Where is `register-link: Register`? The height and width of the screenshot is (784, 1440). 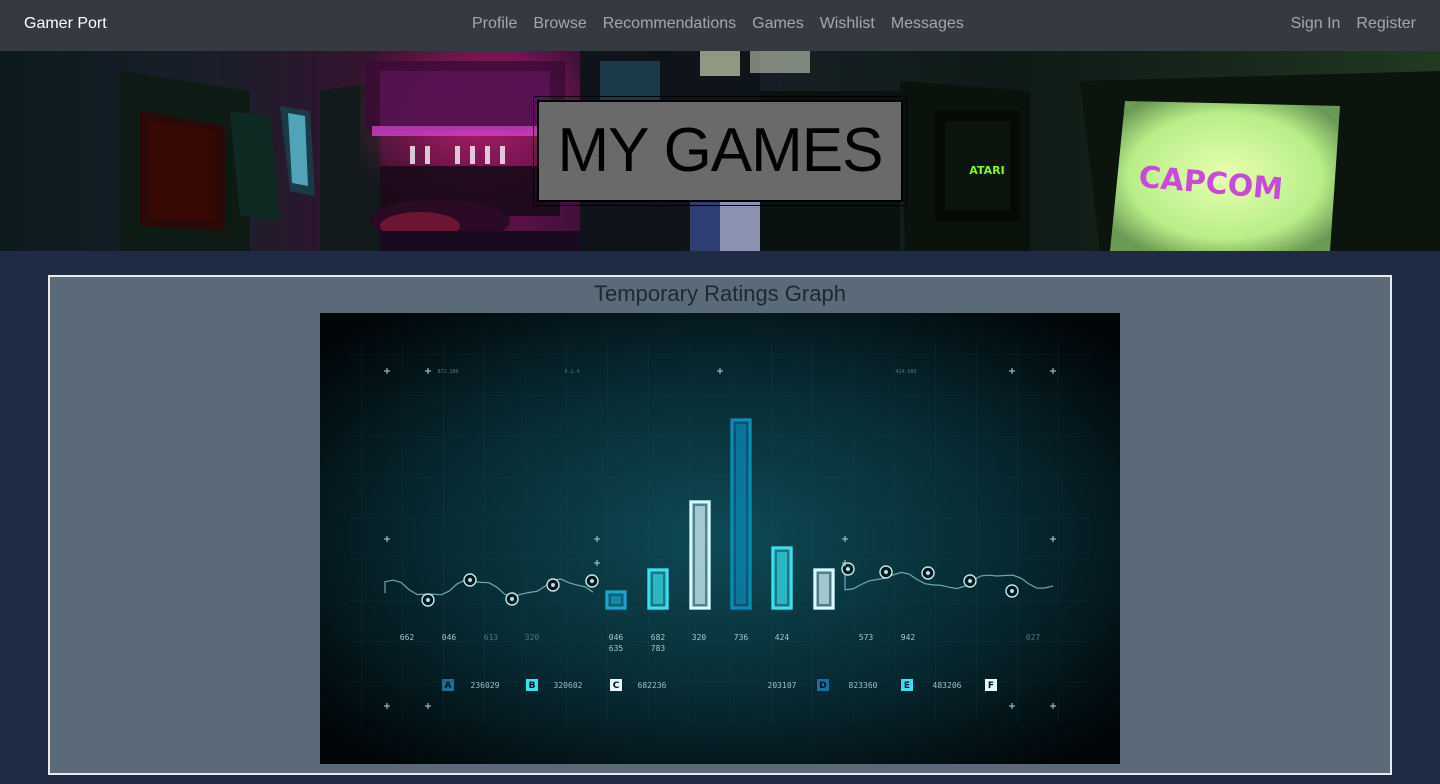
register-link: Register is located at coordinates (1386, 23).